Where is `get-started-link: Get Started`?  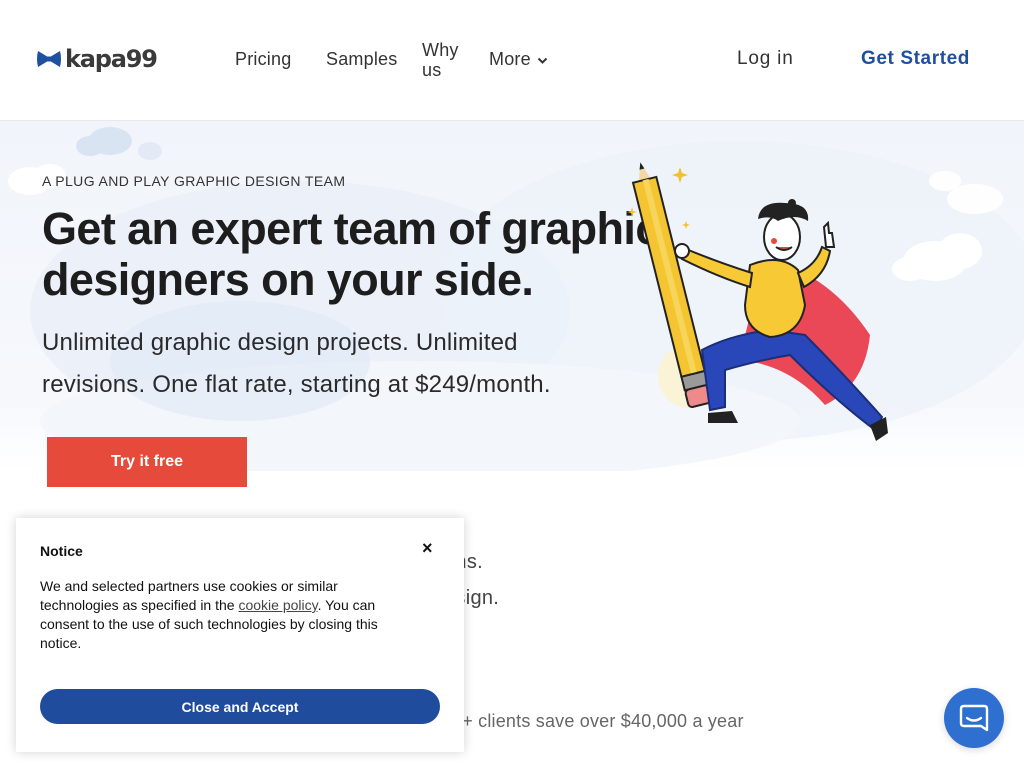
get-started-link: Get Started is located at coordinates (915, 59).